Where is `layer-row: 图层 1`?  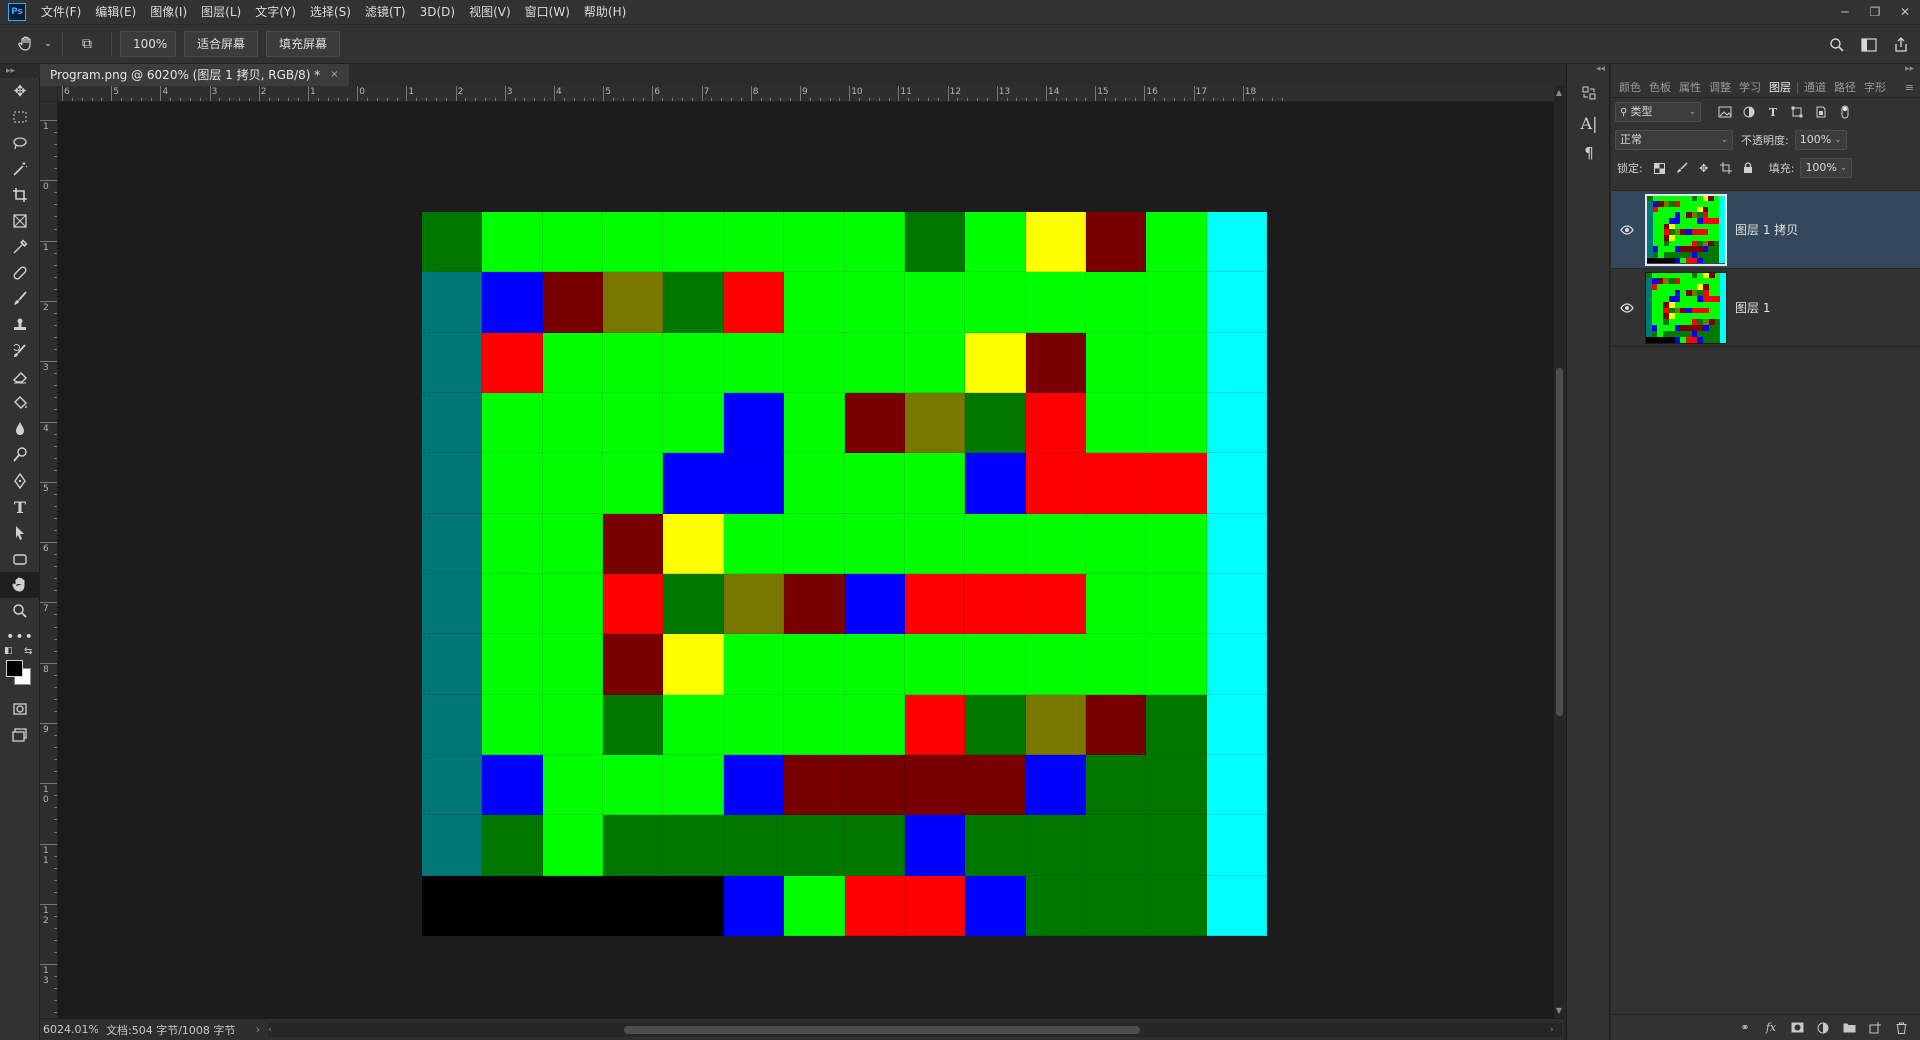
layer-row: 图层 1 is located at coordinates (1765, 308).